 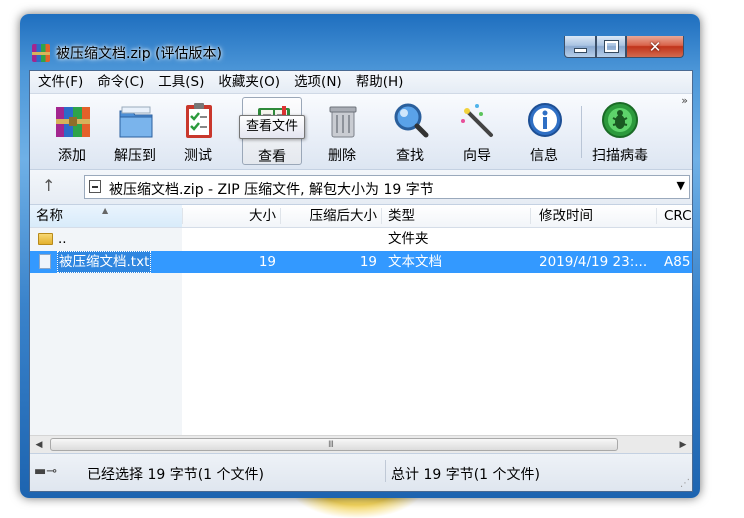 What do you see at coordinates (139, 54) in the screenshot?
I see `window-title: 被压缩文档.zip (评估版本)` at bounding box center [139, 54].